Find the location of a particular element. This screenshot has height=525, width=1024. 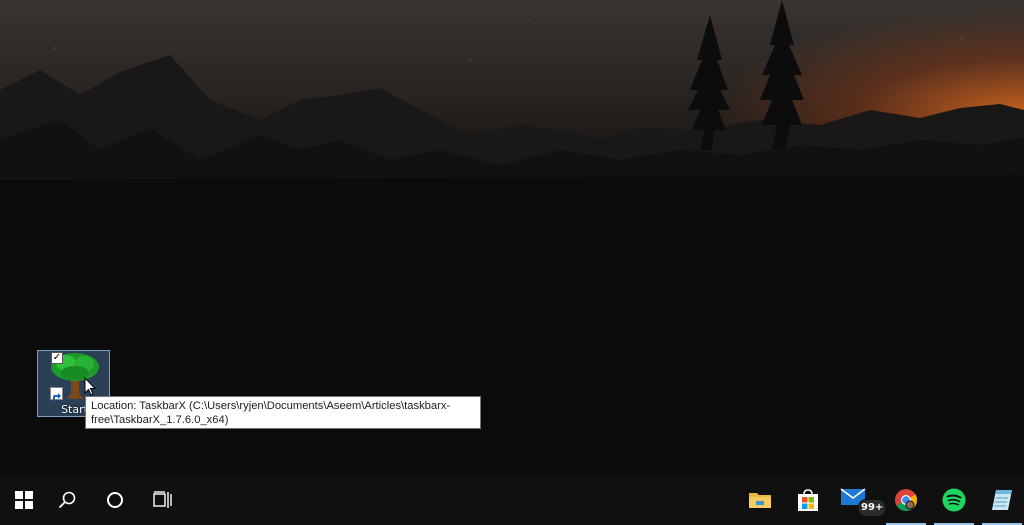

cortana-circle-icon is located at coordinates (115, 500).